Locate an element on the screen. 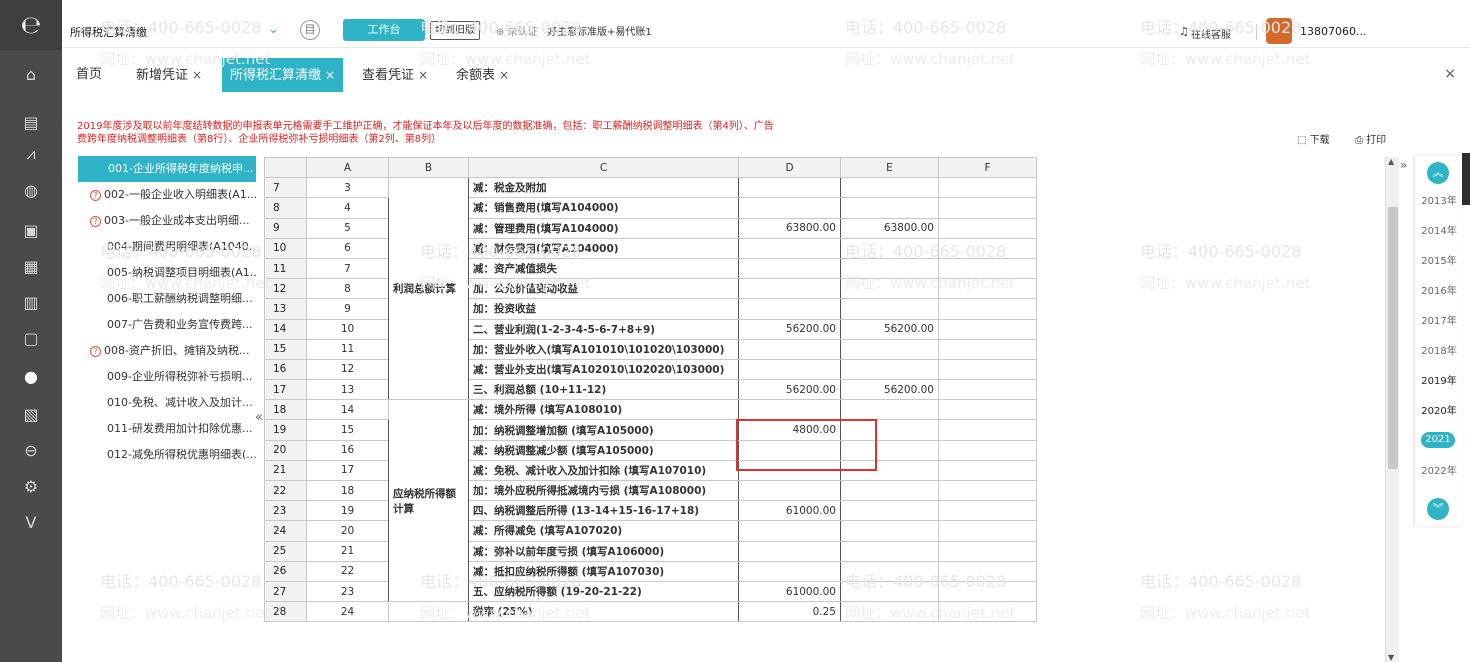 This screenshot has height=662, width=1470. row-number: 28 is located at coordinates (285, 612).